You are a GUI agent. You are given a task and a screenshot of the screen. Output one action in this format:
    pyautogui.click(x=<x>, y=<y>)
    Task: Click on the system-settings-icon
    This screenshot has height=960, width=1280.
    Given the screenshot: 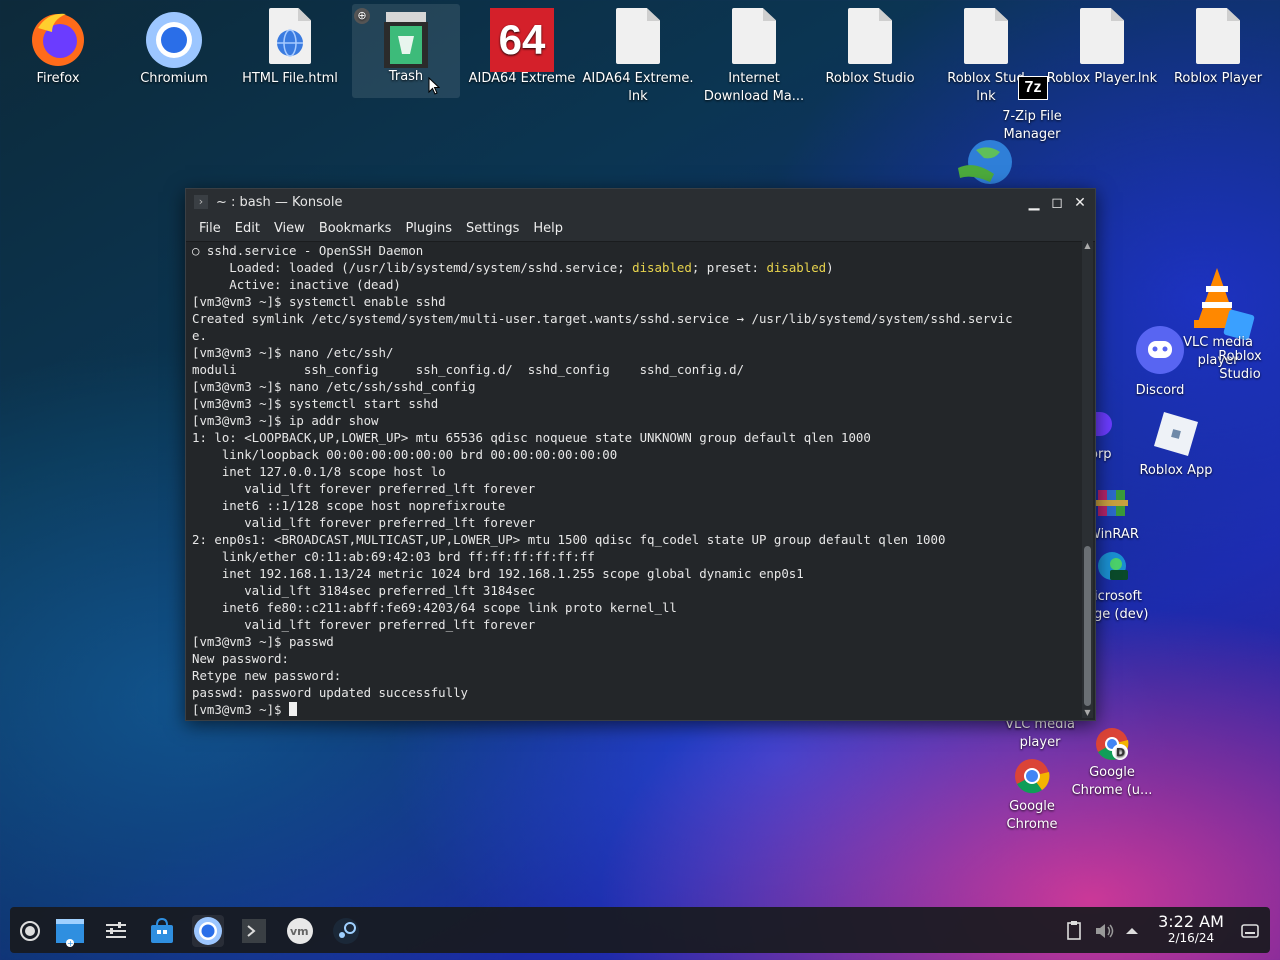 What is the action you would take?
    pyautogui.click(x=116, y=931)
    